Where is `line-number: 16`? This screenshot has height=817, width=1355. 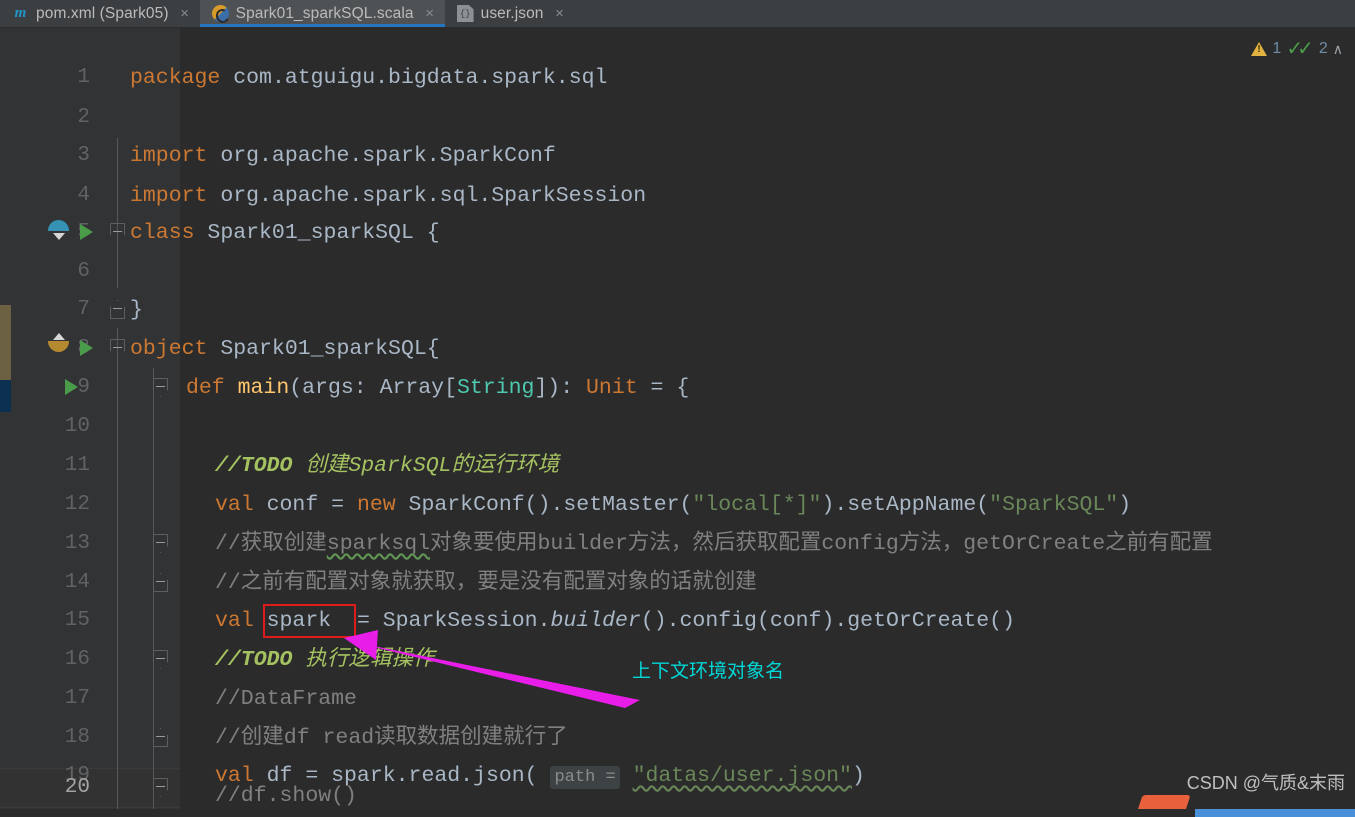
line-number: 16 is located at coordinates (77, 659).